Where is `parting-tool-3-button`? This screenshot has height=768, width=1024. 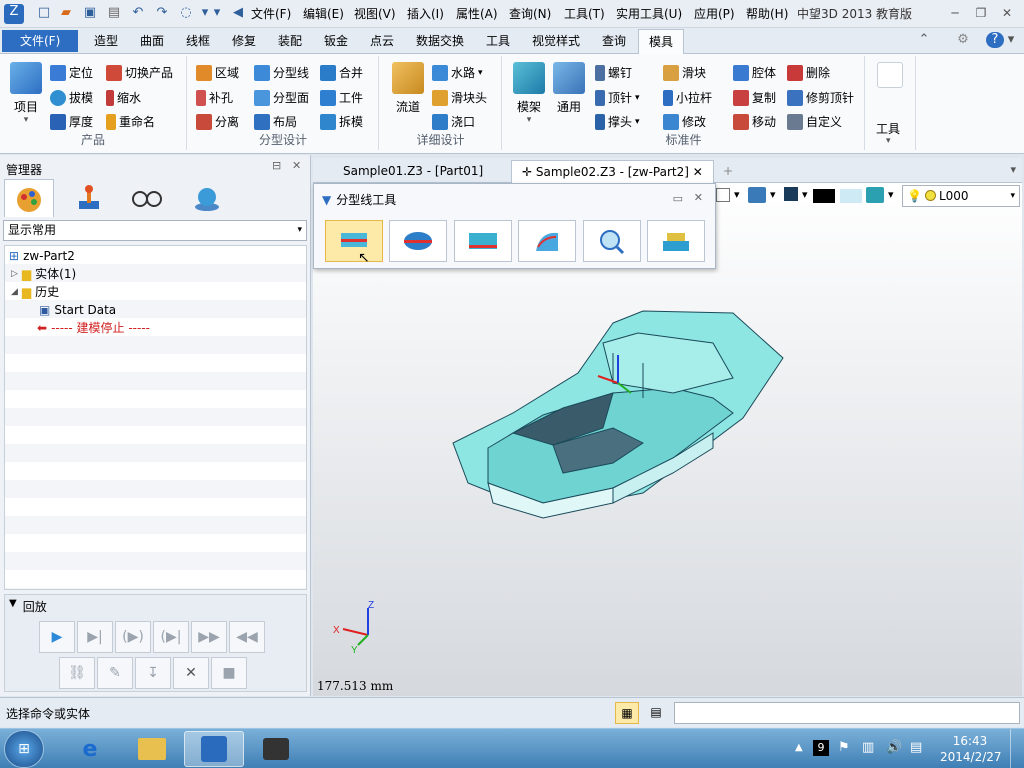 parting-tool-3-button is located at coordinates (483, 241).